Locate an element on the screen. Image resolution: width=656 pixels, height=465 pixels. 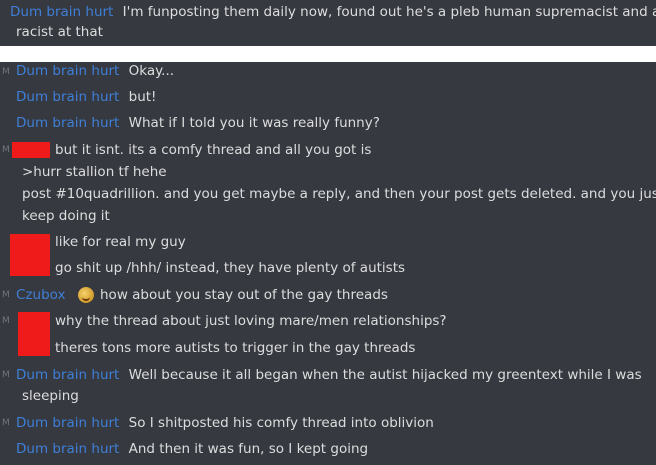
username-link: Czubox is located at coordinates (40, 295).